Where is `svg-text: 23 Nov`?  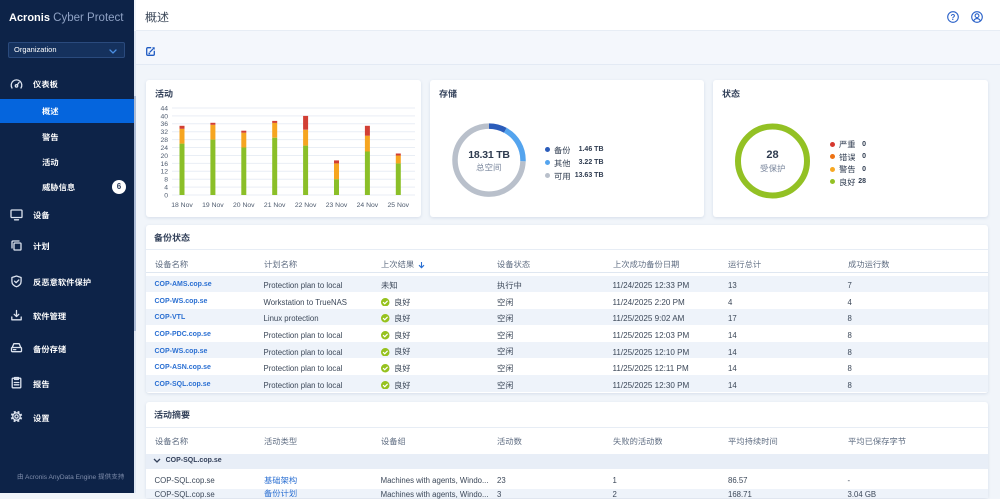 svg-text: 23 Nov is located at coordinates (337, 205).